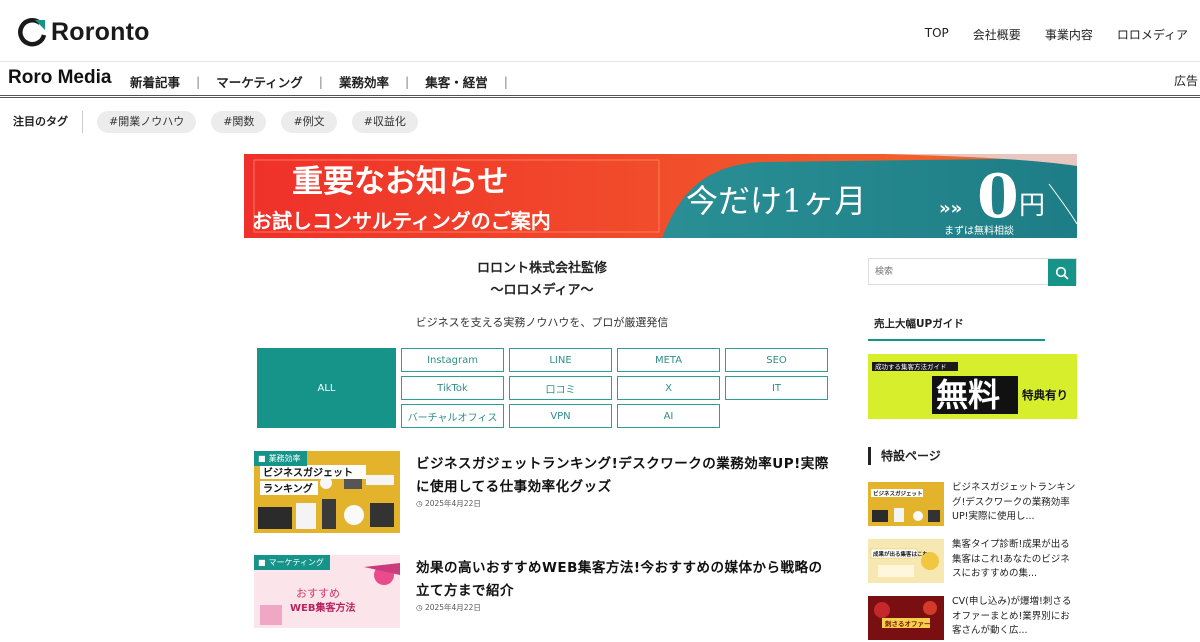 The width and height of the screenshot is (1200, 642). I want to click on nav-company: 会社概要, so click(997, 34).